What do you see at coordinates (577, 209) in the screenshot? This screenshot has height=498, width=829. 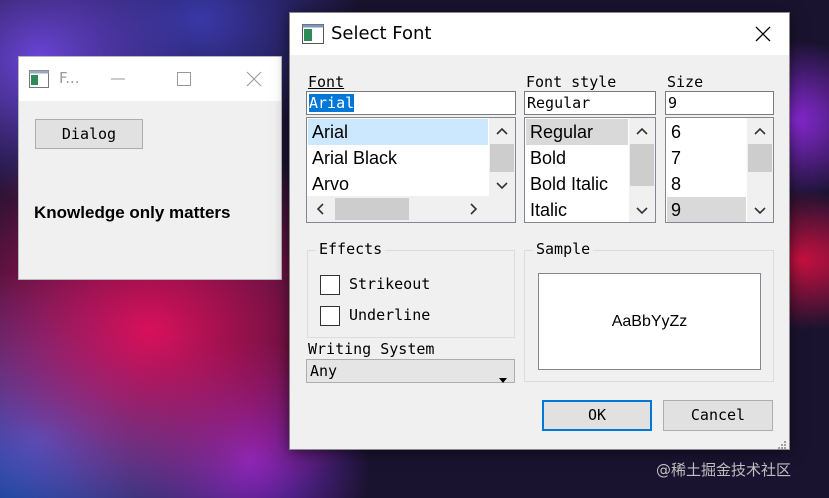 I see `list-item: Italic` at bounding box center [577, 209].